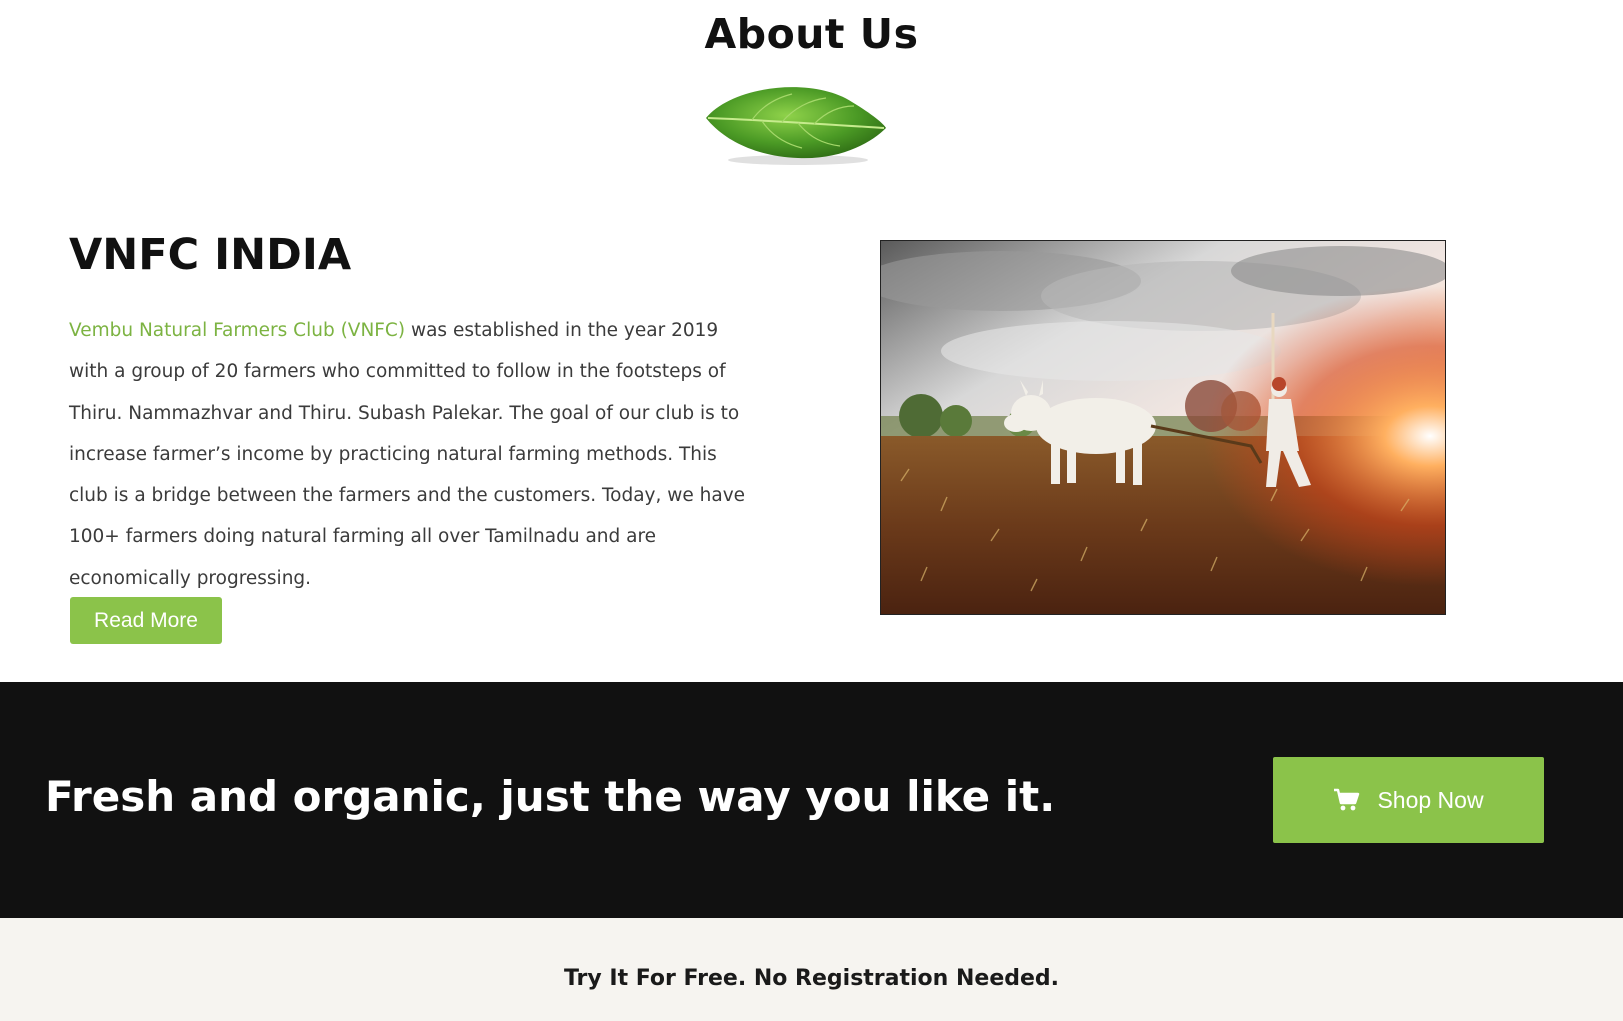 This screenshot has width=1623, height=1021. I want to click on leaf-icon, so click(796, 126).